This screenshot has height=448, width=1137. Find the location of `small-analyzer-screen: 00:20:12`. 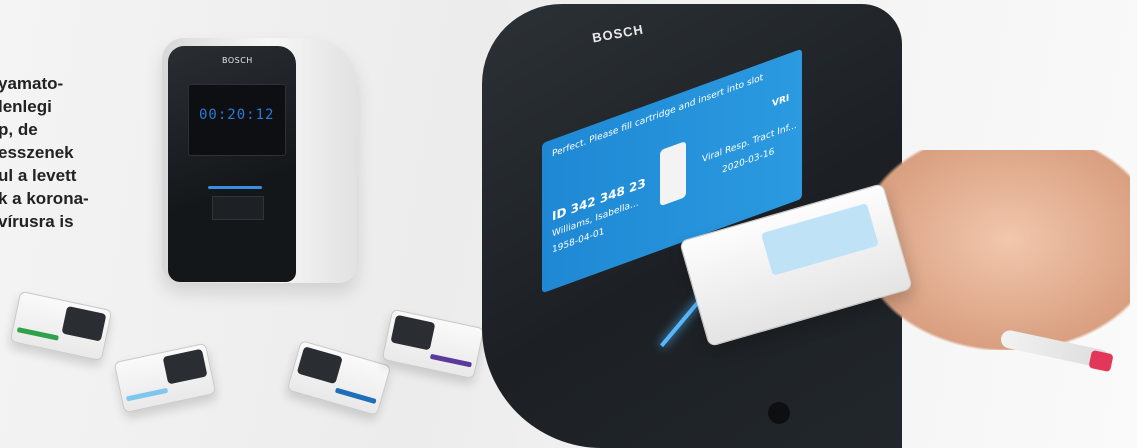

small-analyzer-screen: 00:20:12 is located at coordinates (237, 120).